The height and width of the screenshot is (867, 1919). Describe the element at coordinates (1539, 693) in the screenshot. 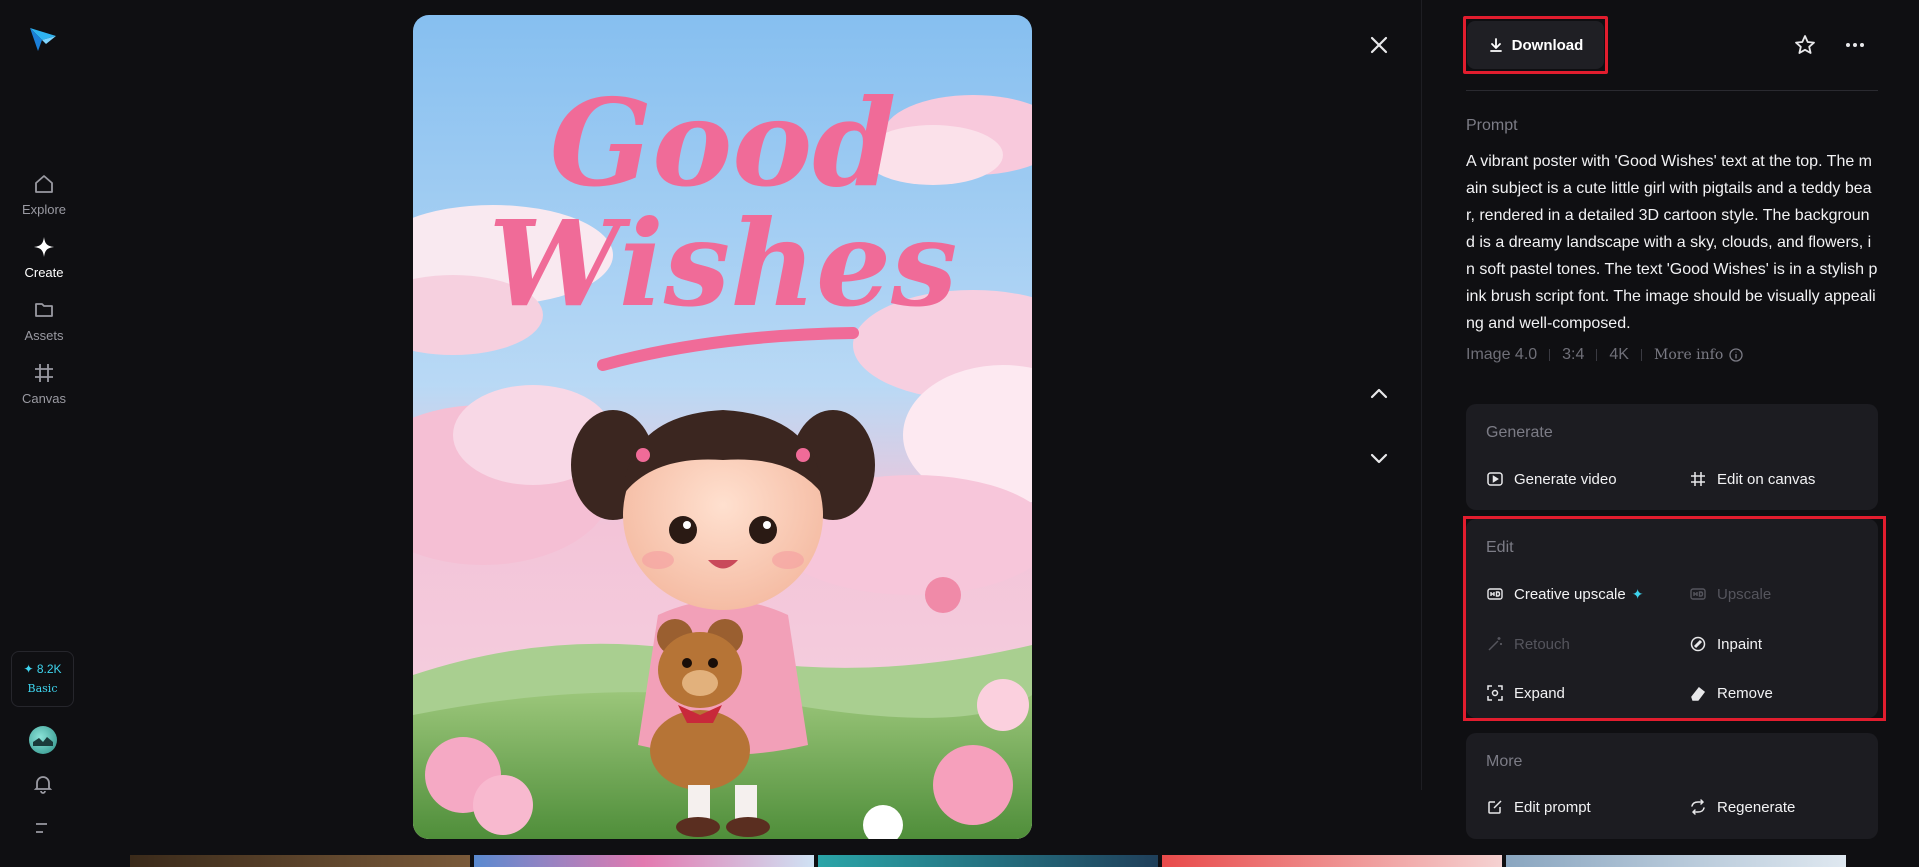

I see `expand-label: Expand` at that location.